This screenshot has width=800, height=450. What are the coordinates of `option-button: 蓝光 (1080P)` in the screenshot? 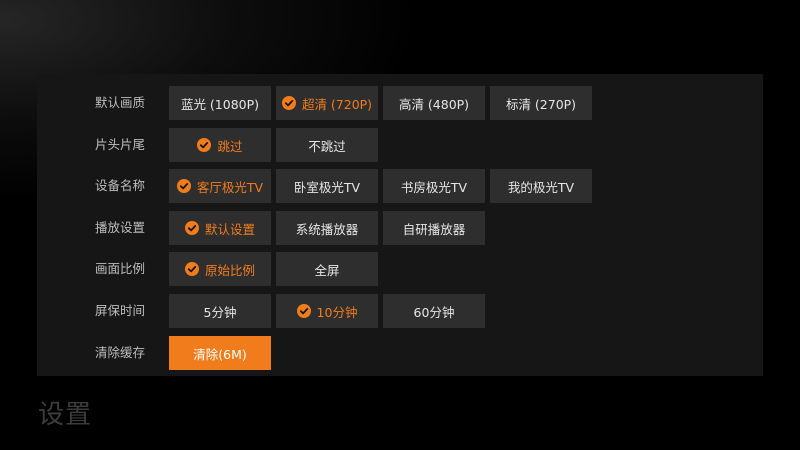 It's located at (220, 103).